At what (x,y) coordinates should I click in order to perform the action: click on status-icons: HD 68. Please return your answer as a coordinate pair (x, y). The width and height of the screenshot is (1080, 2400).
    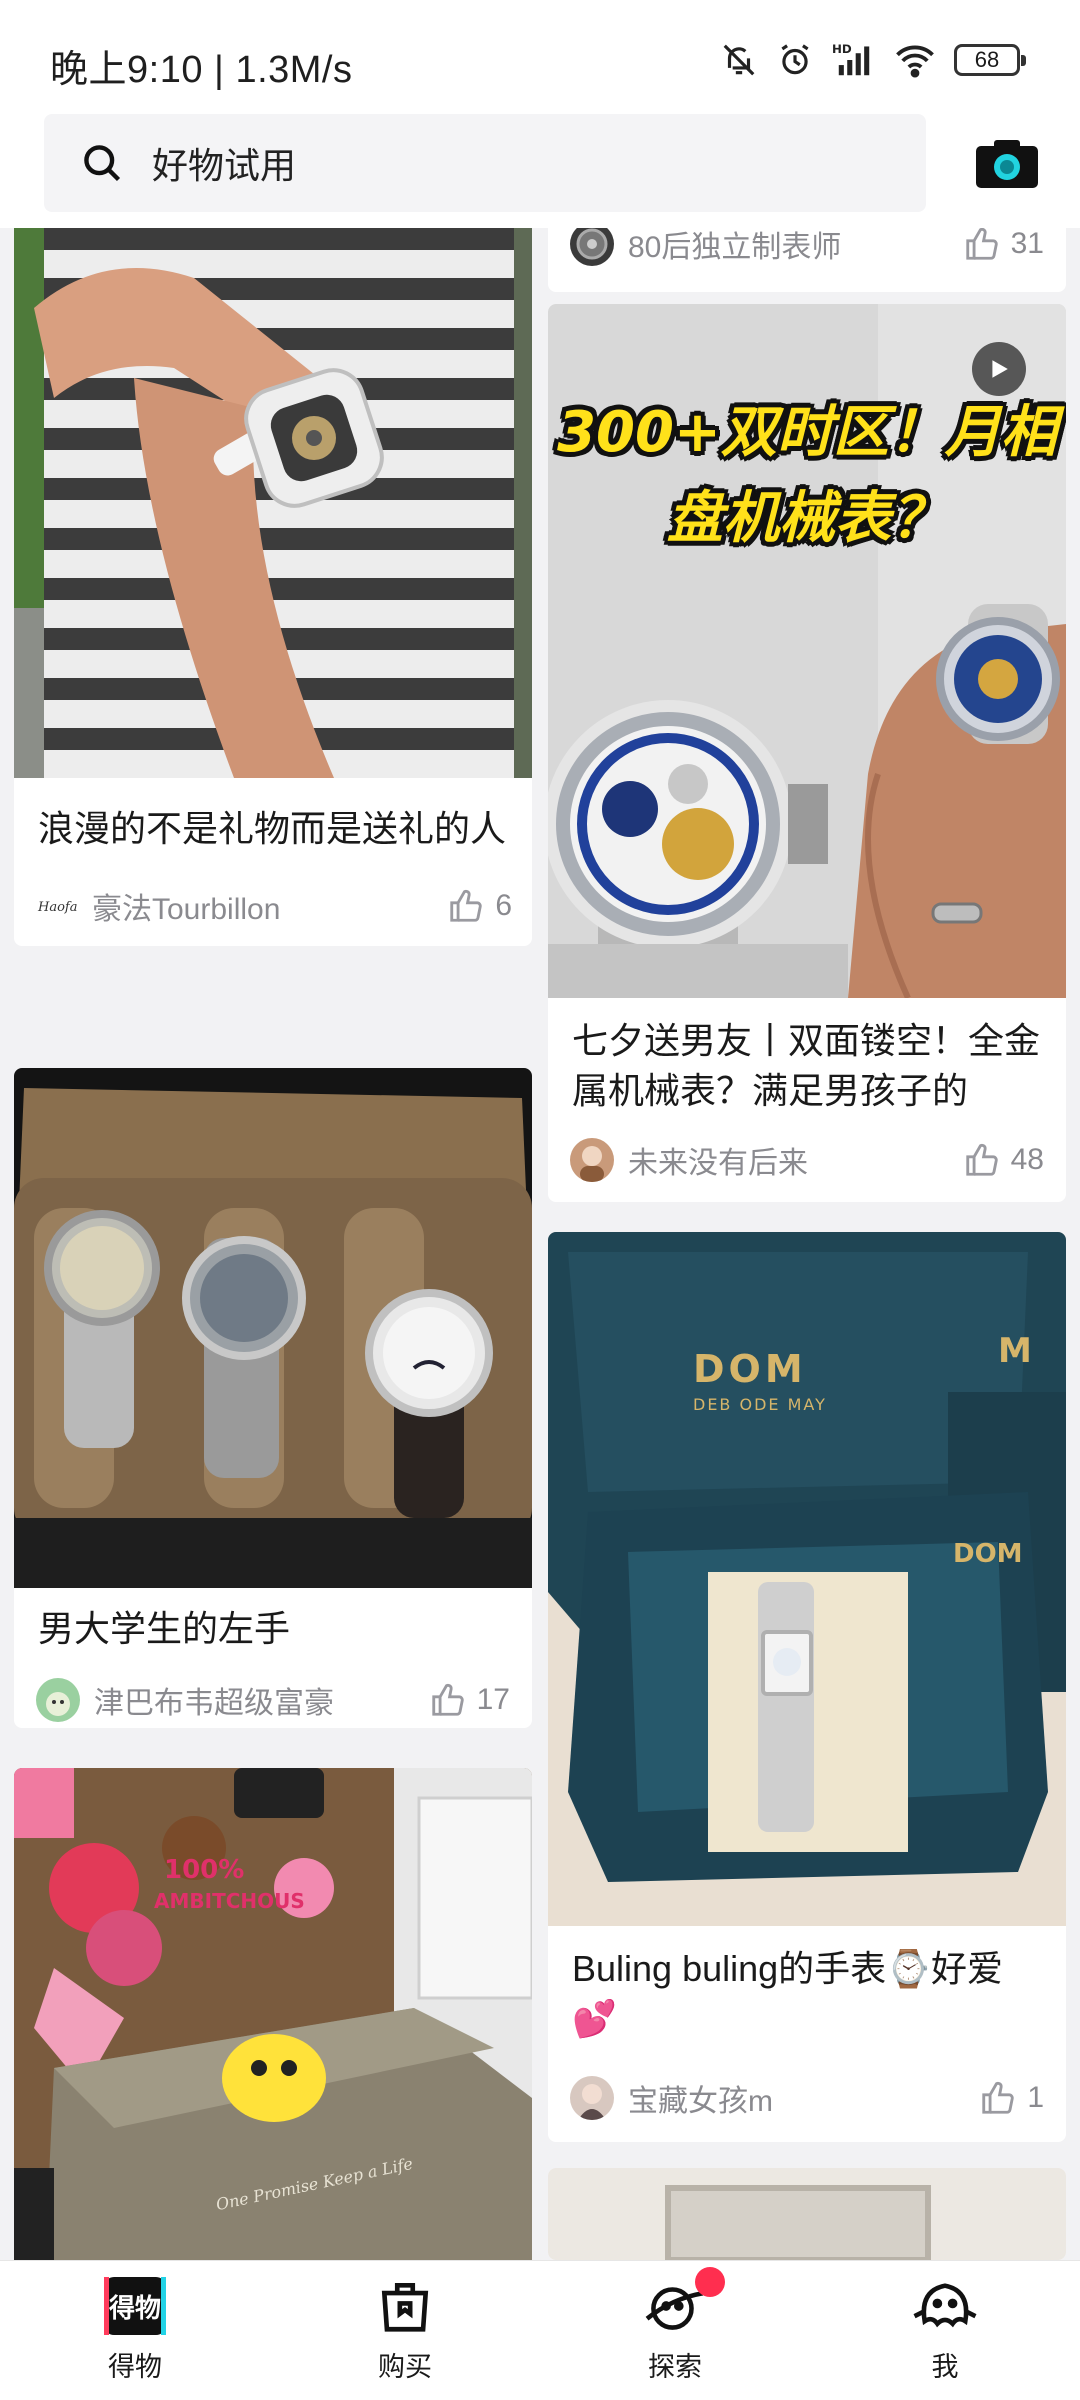
    Looking at the image, I should click on (873, 60).